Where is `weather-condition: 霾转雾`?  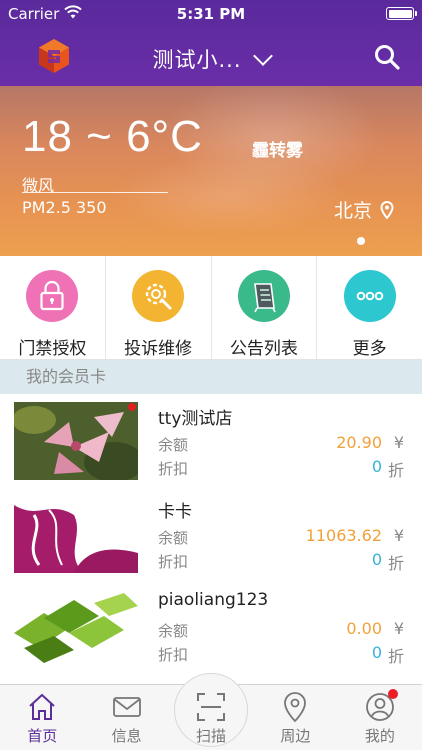 weather-condition: 霾转雾 is located at coordinates (277, 151).